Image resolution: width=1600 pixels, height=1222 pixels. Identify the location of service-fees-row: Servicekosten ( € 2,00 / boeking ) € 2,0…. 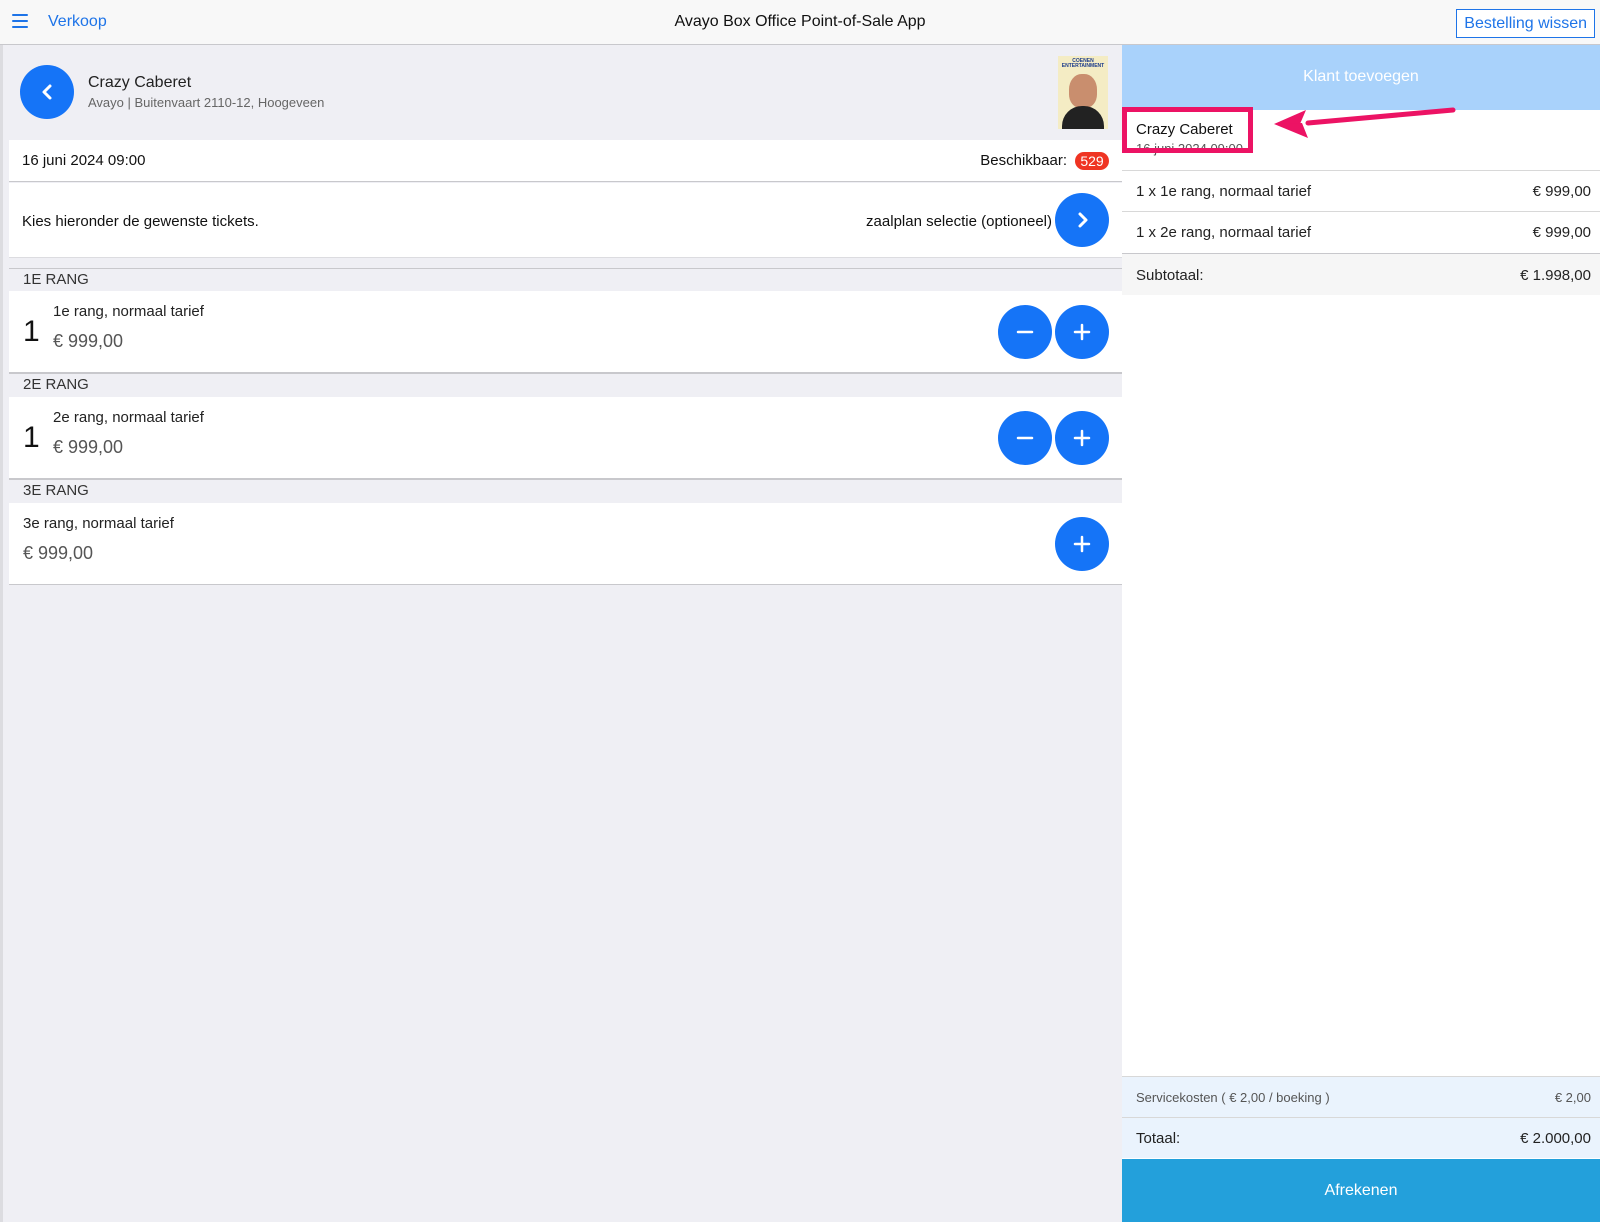
(1361, 1096).